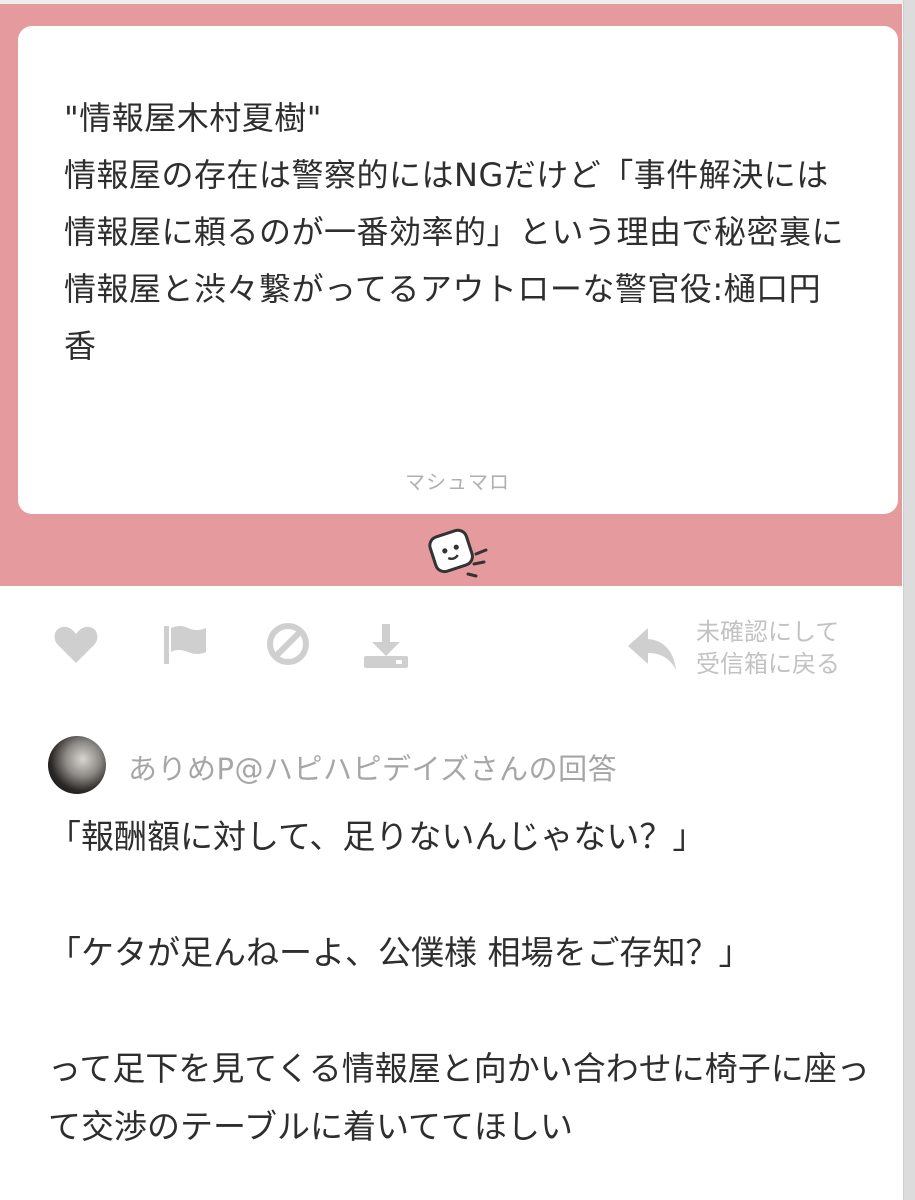  Describe the element at coordinates (451, 648) in the screenshot. I see `action-bar: 未確認にして 受信箱に戻る` at that location.